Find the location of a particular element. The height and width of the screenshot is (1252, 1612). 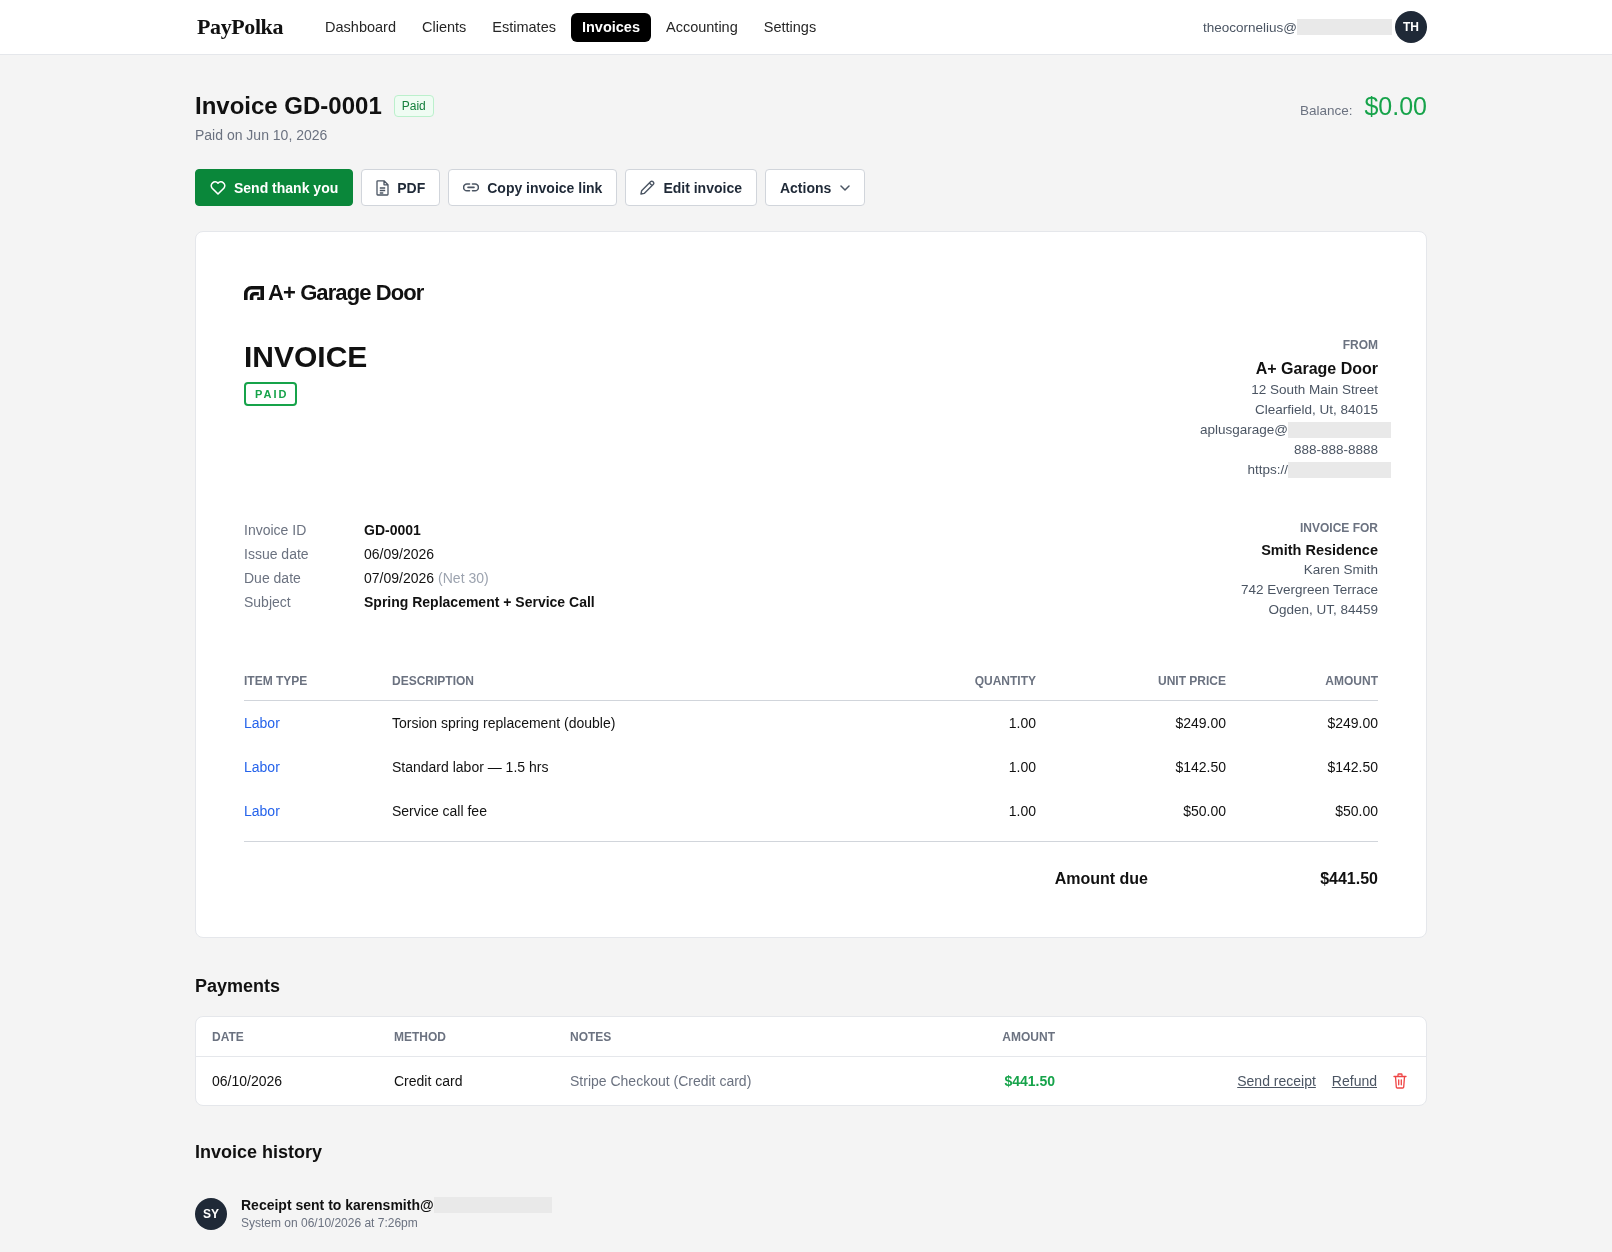

table-cell-text: Service call fee is located at coordinates (440, 811).